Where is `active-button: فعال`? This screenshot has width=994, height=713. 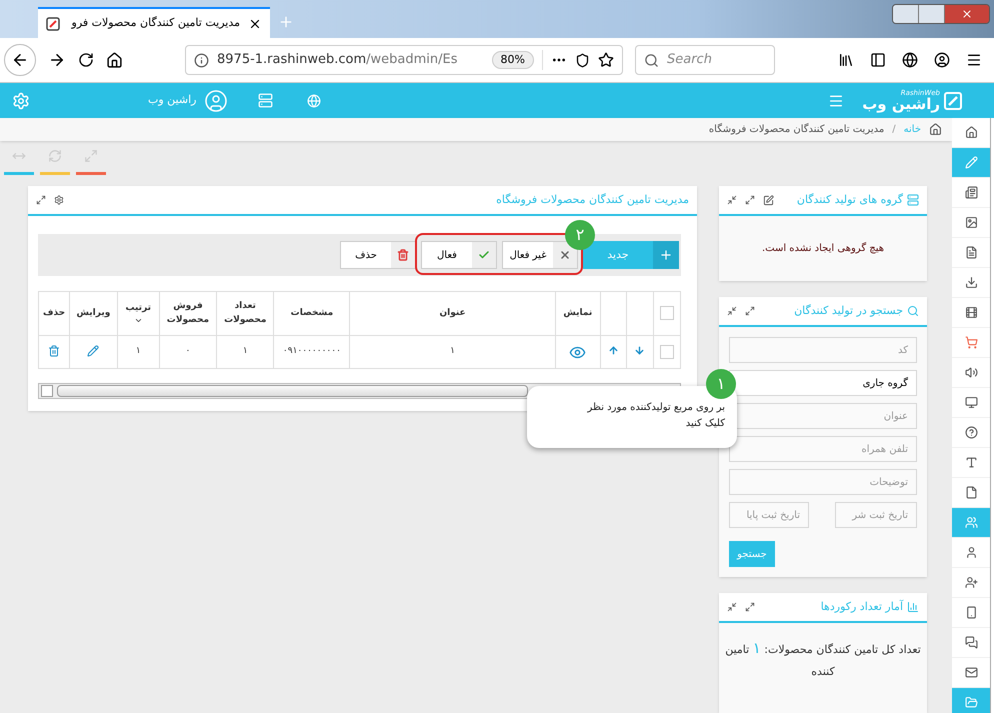 active-button: فعال is located at coordinates (459, 255).